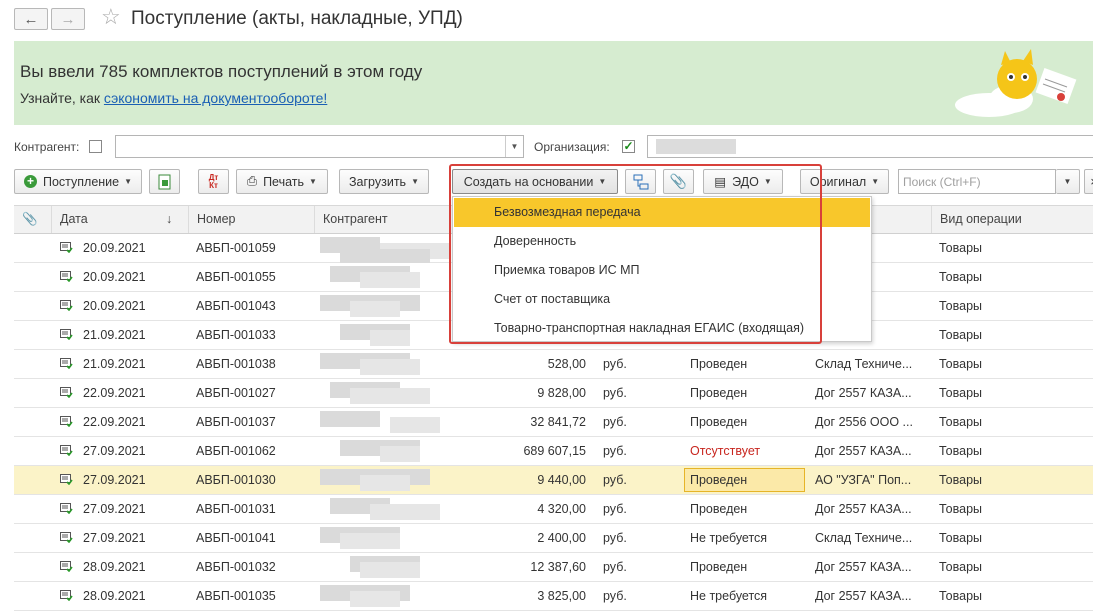 The width and height of the screenshot is (1093, 611). I want to click on favorite-star-icon: ☆, so click(111, 17).